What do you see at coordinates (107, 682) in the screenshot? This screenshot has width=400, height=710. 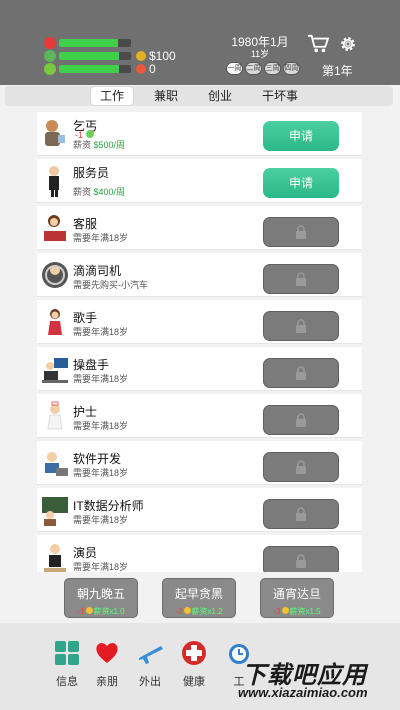 I see `nav-label: 亲朋` at bounding box center [107, 682].